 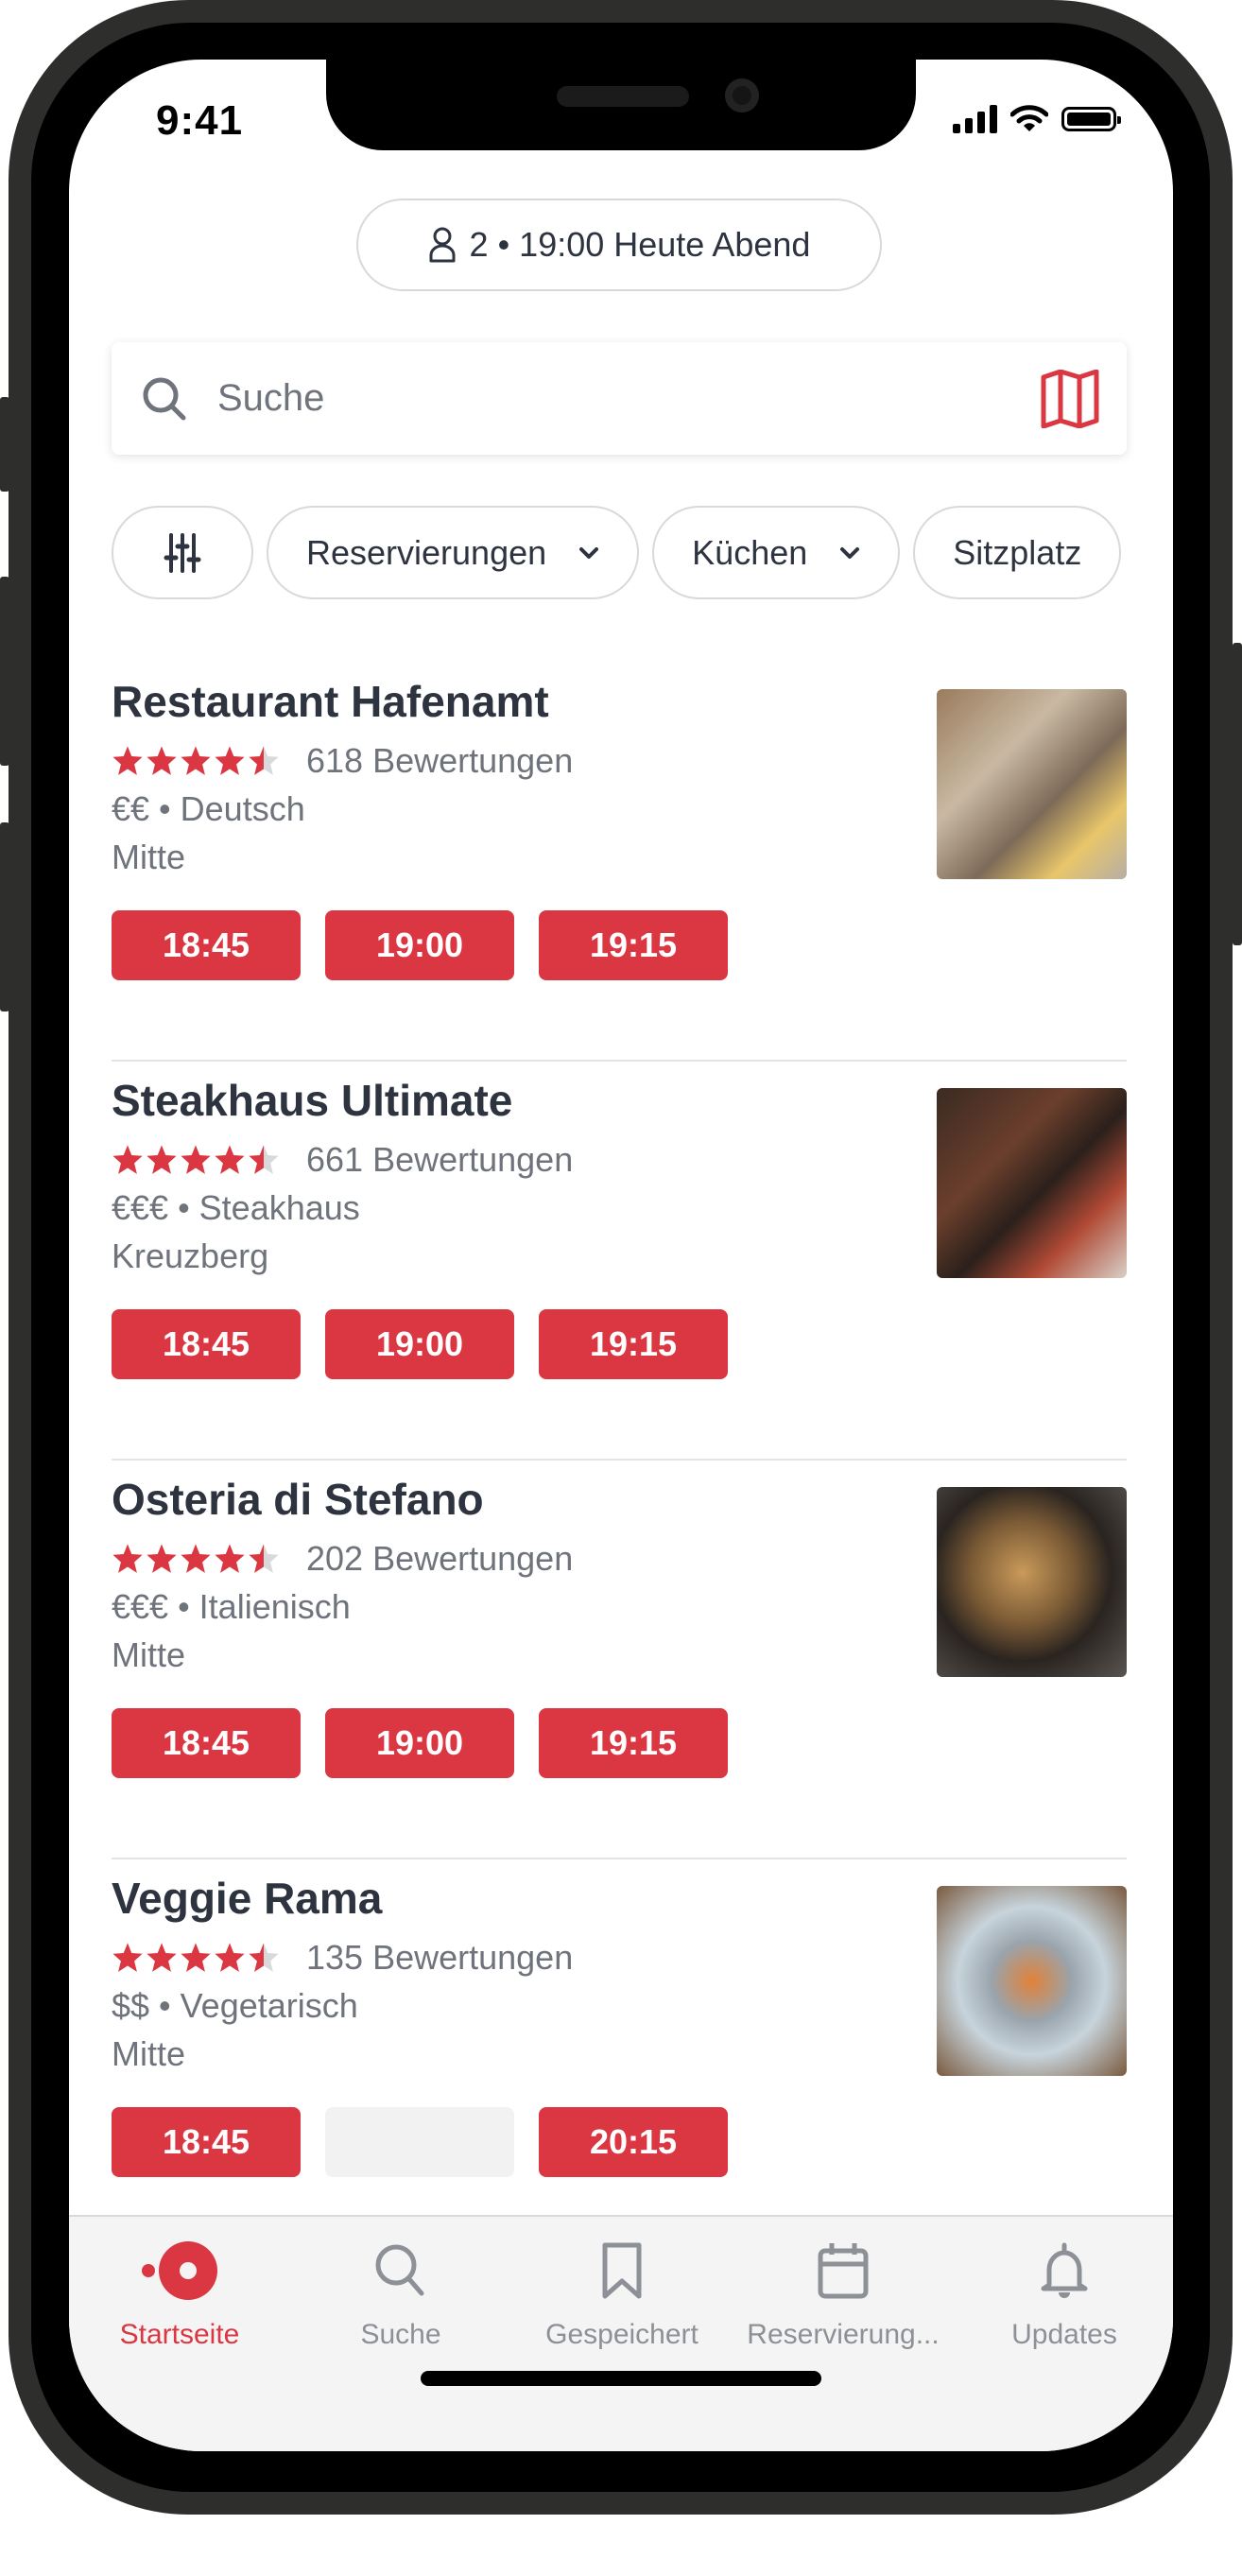 I want to click on notch, so click(x=621, y=105).